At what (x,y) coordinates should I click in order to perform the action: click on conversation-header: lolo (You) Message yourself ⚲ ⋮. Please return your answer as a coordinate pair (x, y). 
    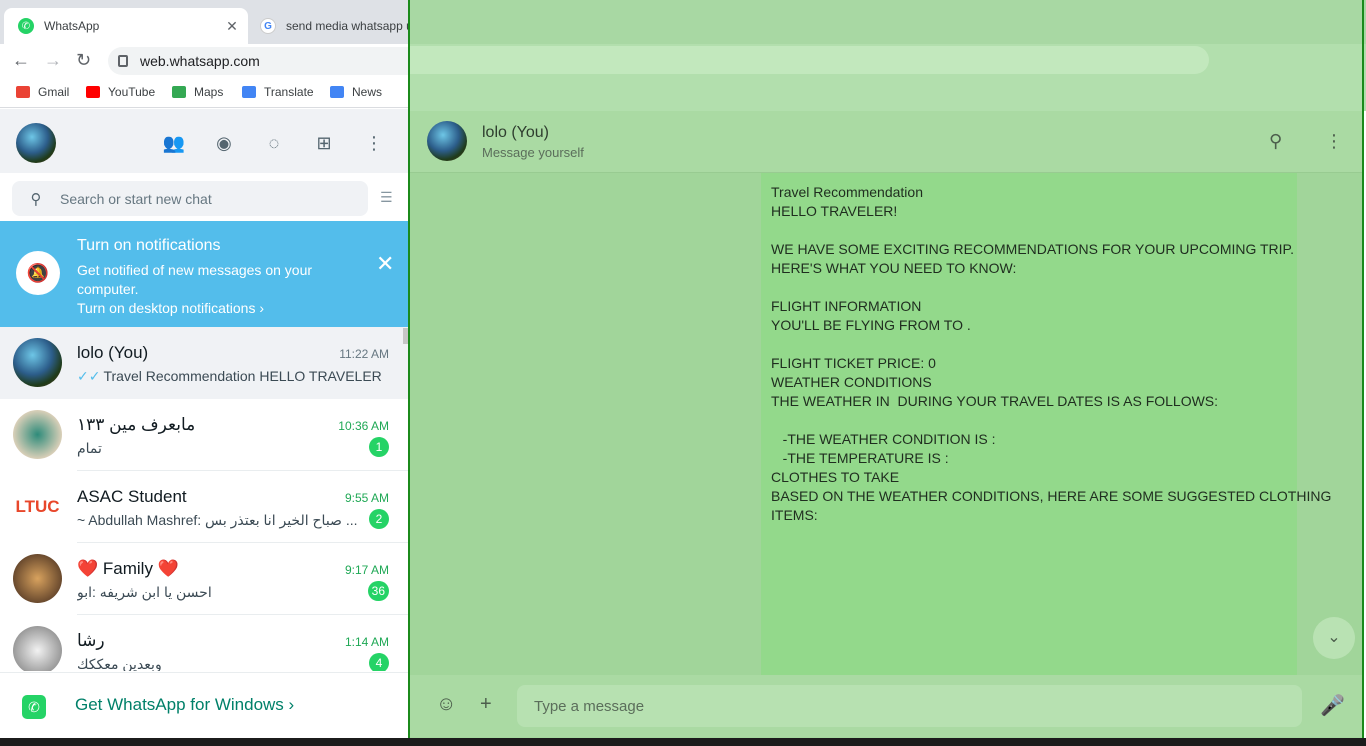
    Looking at the image, I should click on (886, 142).